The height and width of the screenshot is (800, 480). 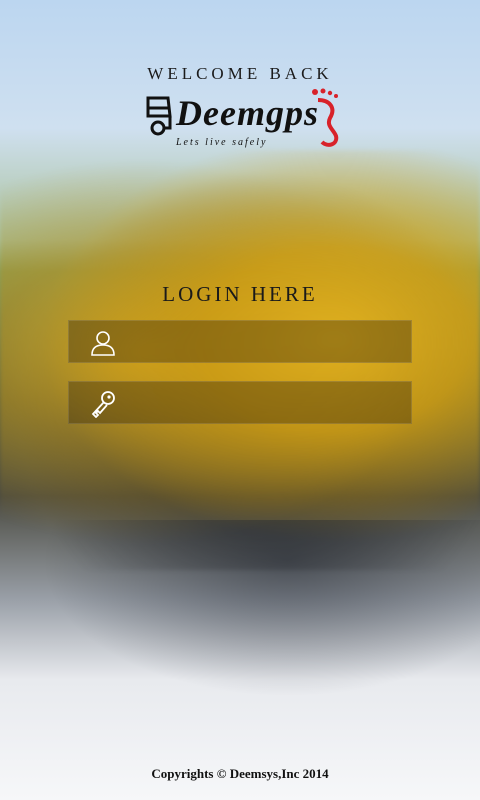 I want to click on key-icon, so click(x=103, y=404).